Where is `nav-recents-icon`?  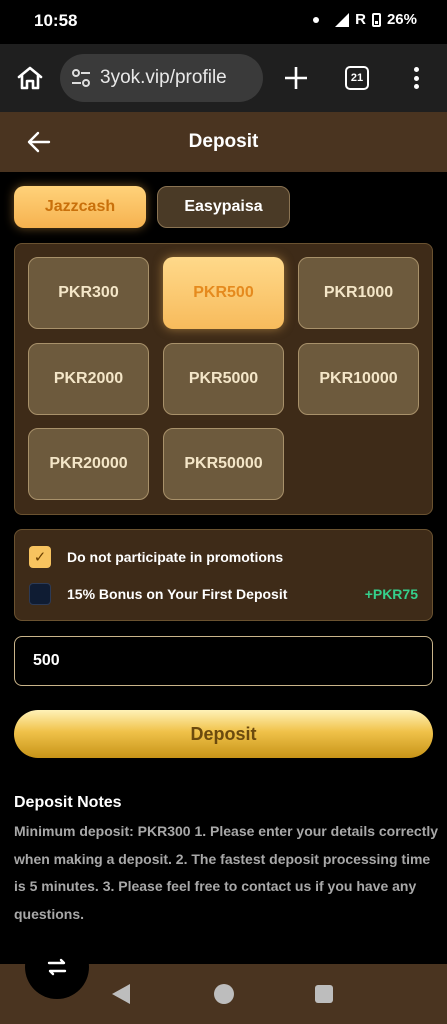 nav-recents-icon is located at coordinates (324, 994).